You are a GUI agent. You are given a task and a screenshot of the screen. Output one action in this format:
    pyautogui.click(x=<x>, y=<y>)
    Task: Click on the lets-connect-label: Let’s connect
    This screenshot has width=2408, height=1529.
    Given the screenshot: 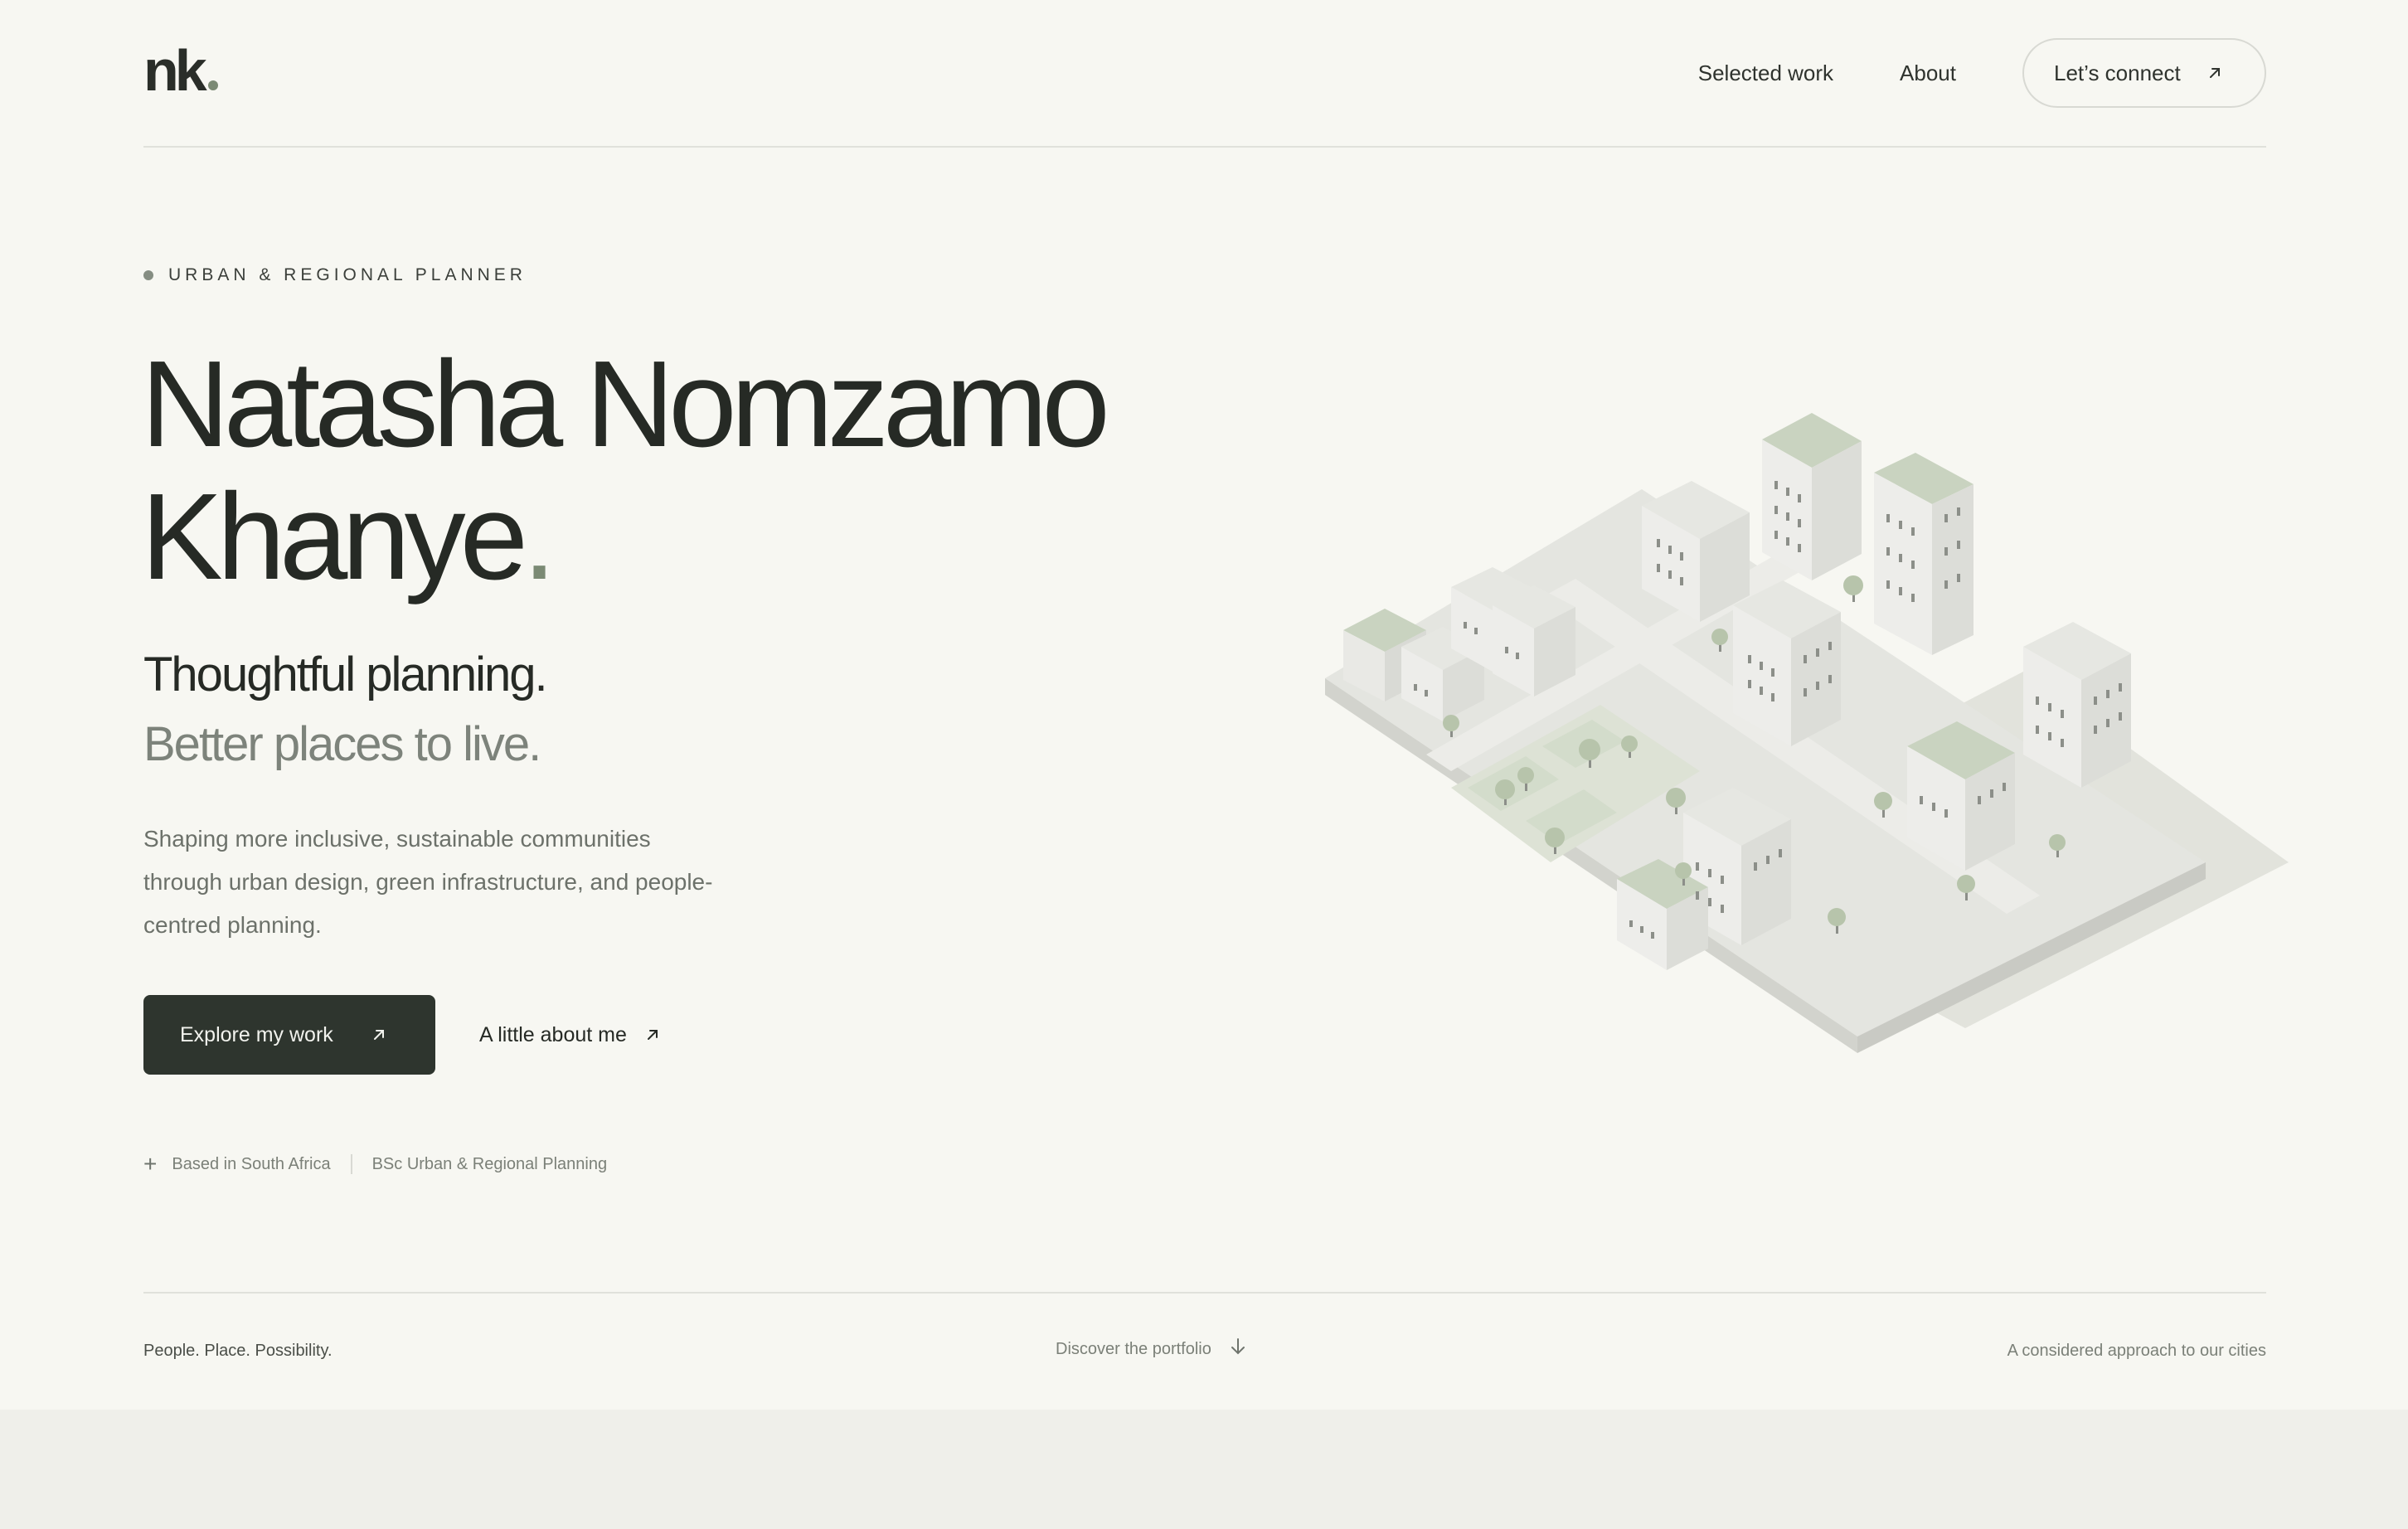 What is the action you would take?
    pyautogui.click(x=2118, y=72)
    